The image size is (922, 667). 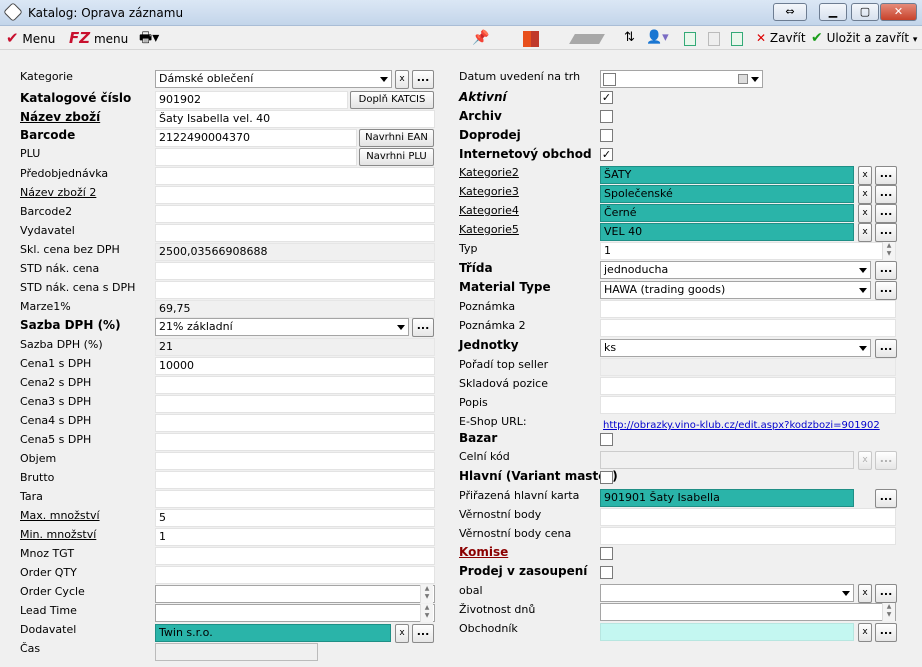 I want to click on import-icon, so click(x=690, y=38).